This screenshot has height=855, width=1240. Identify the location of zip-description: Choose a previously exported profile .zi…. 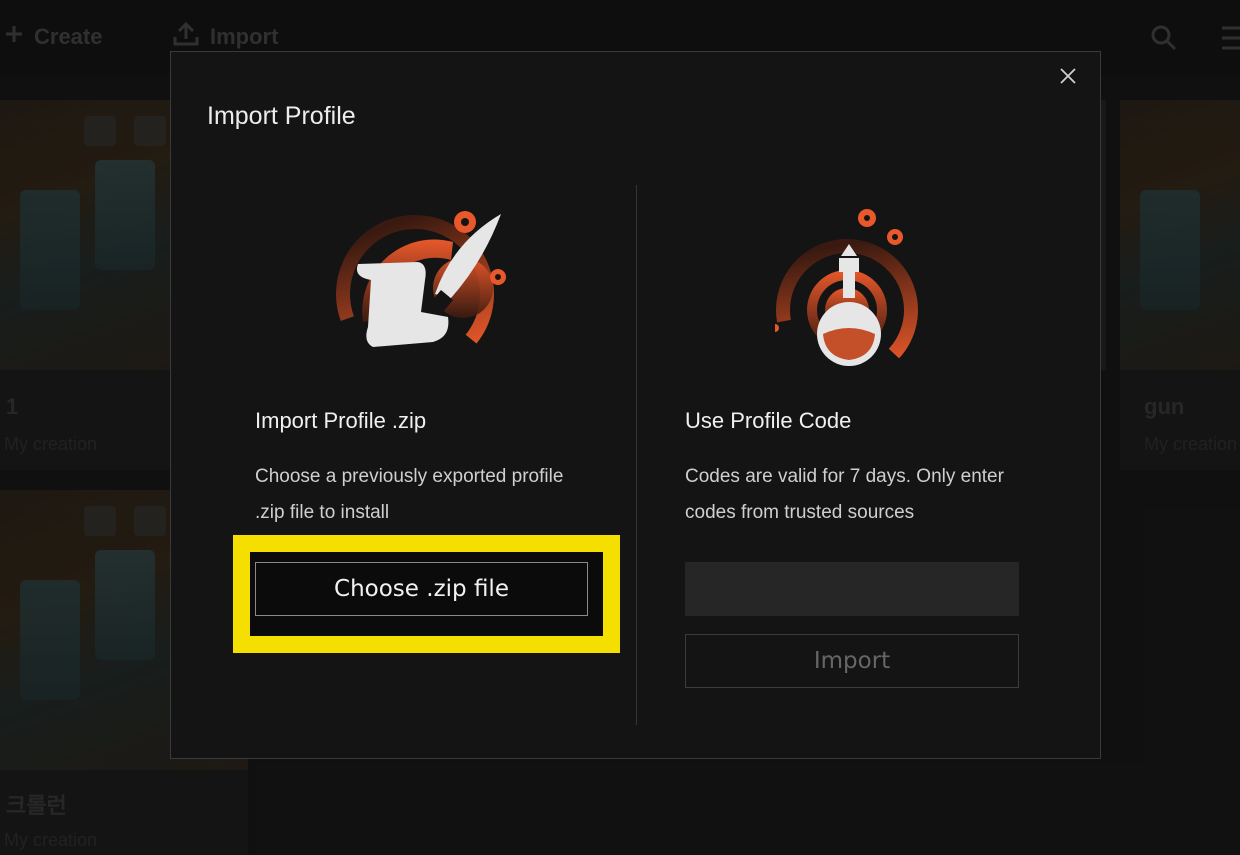
(409, 494).